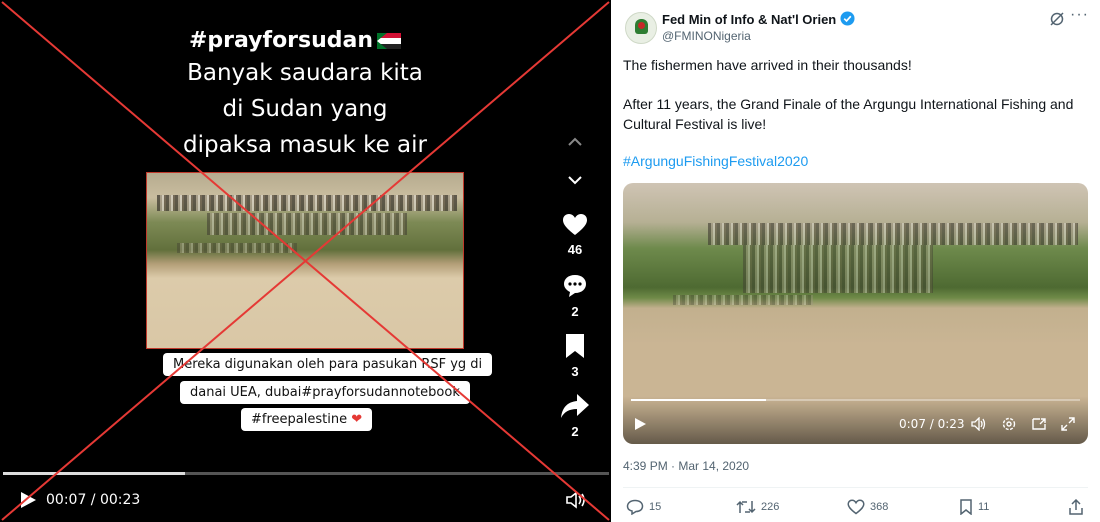 The height and width of the screenshot is (522, 1100). What do you see at coordinates (575, 249) in the screenshot?
I see `like-count: 46` at bounding box center [575, 249].